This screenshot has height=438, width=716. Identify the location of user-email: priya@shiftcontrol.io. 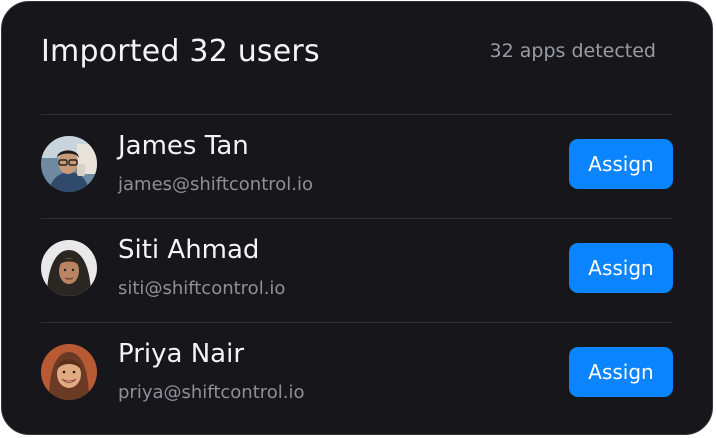
(211, 392).